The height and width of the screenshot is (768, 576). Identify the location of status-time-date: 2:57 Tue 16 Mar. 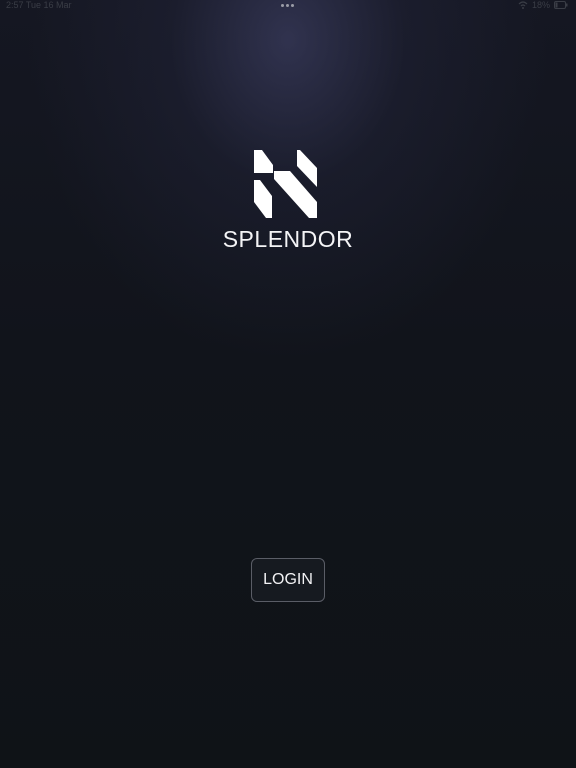
(39, 5).